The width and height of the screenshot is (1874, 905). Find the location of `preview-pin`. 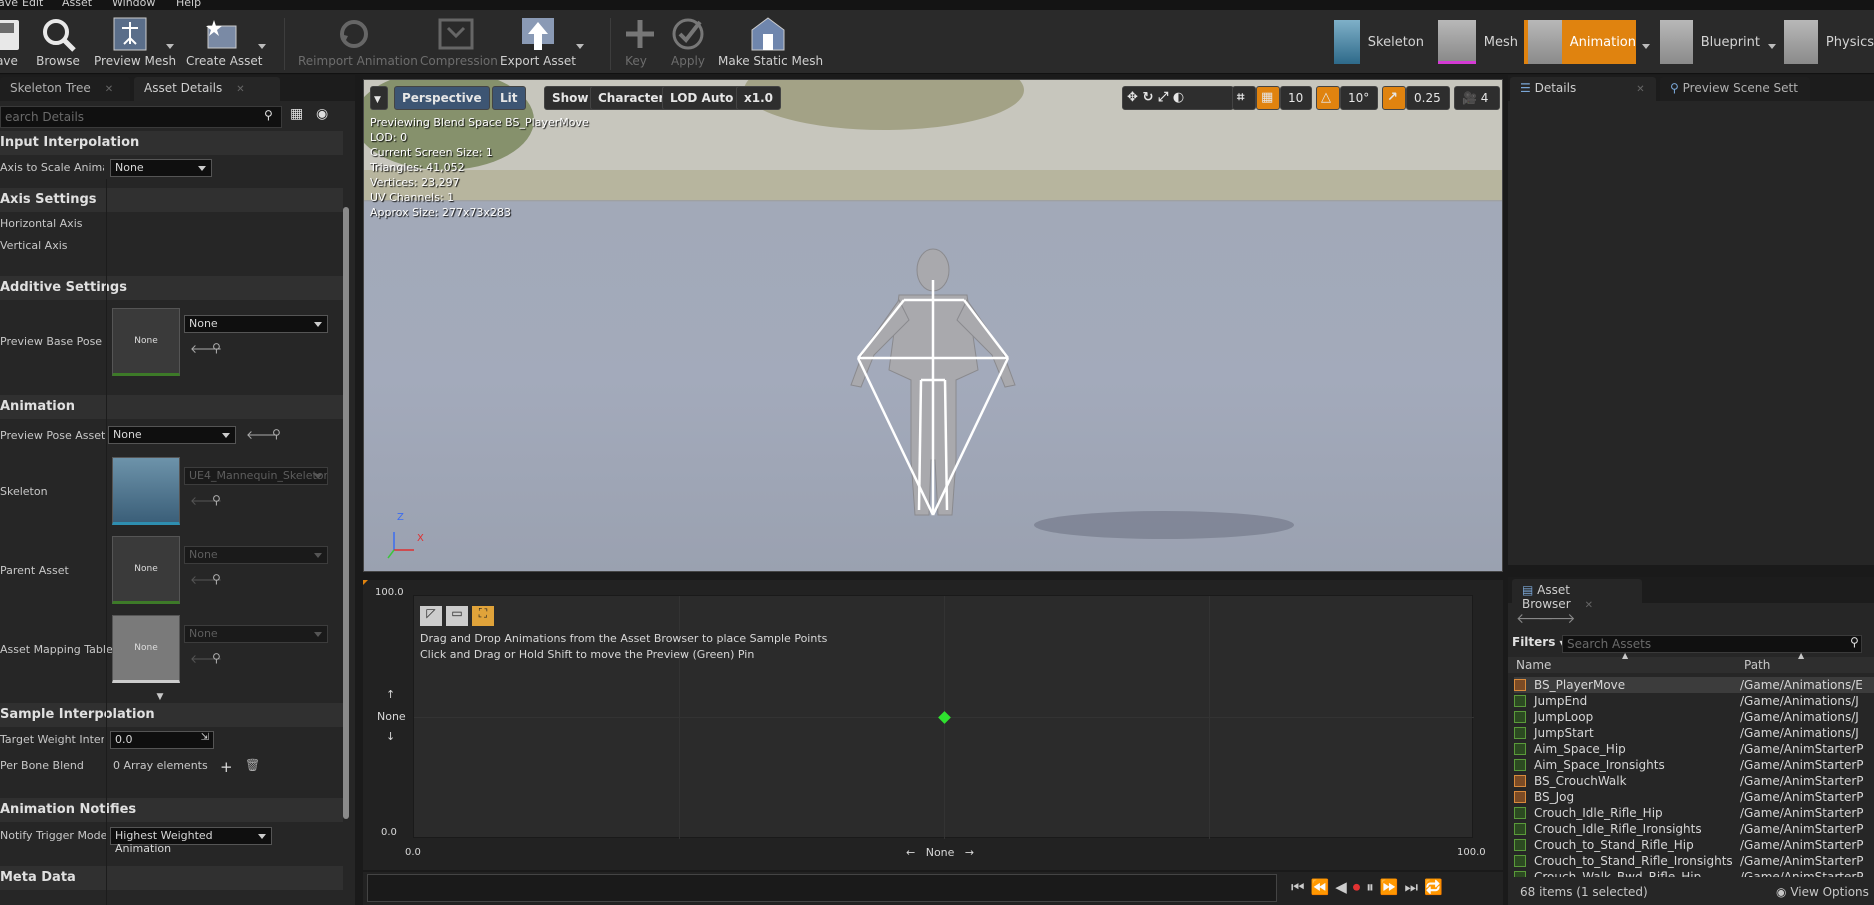

preview-pin is located at coordinates (944, 717).